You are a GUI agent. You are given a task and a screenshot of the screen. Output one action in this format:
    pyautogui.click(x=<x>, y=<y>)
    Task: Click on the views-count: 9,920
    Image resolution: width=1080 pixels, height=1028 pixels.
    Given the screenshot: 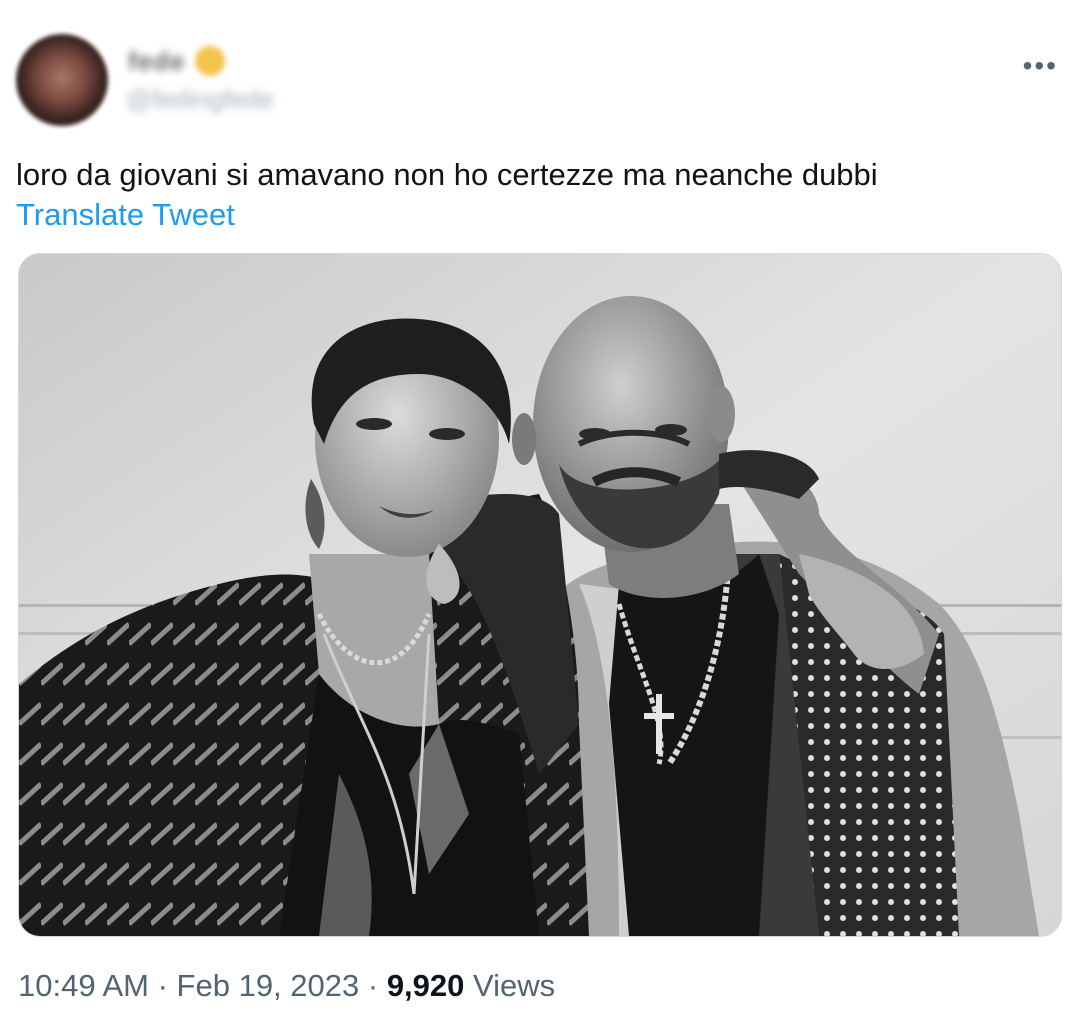 What is the action you would take?
    pyautogui.click(x=426, y=985)
    